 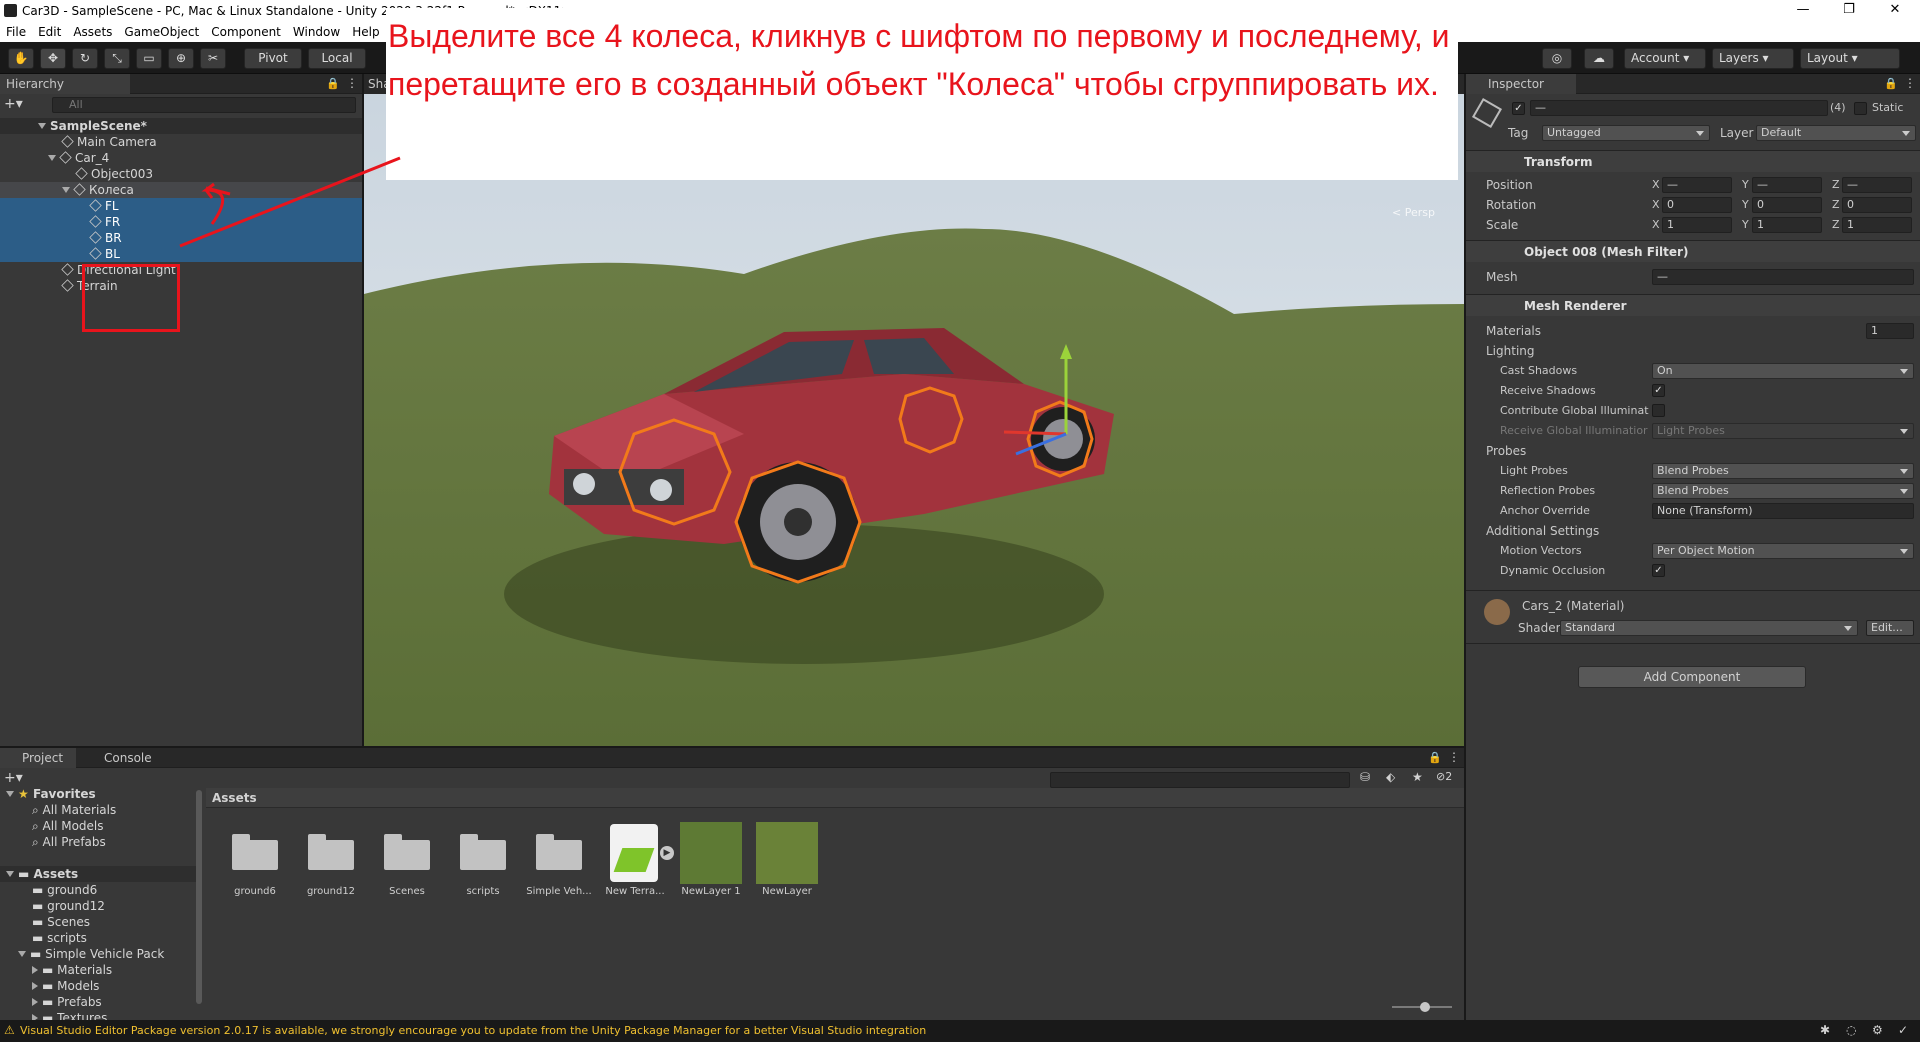 I want to click on gizmo-x-axis, so click(x=1035, y=433).